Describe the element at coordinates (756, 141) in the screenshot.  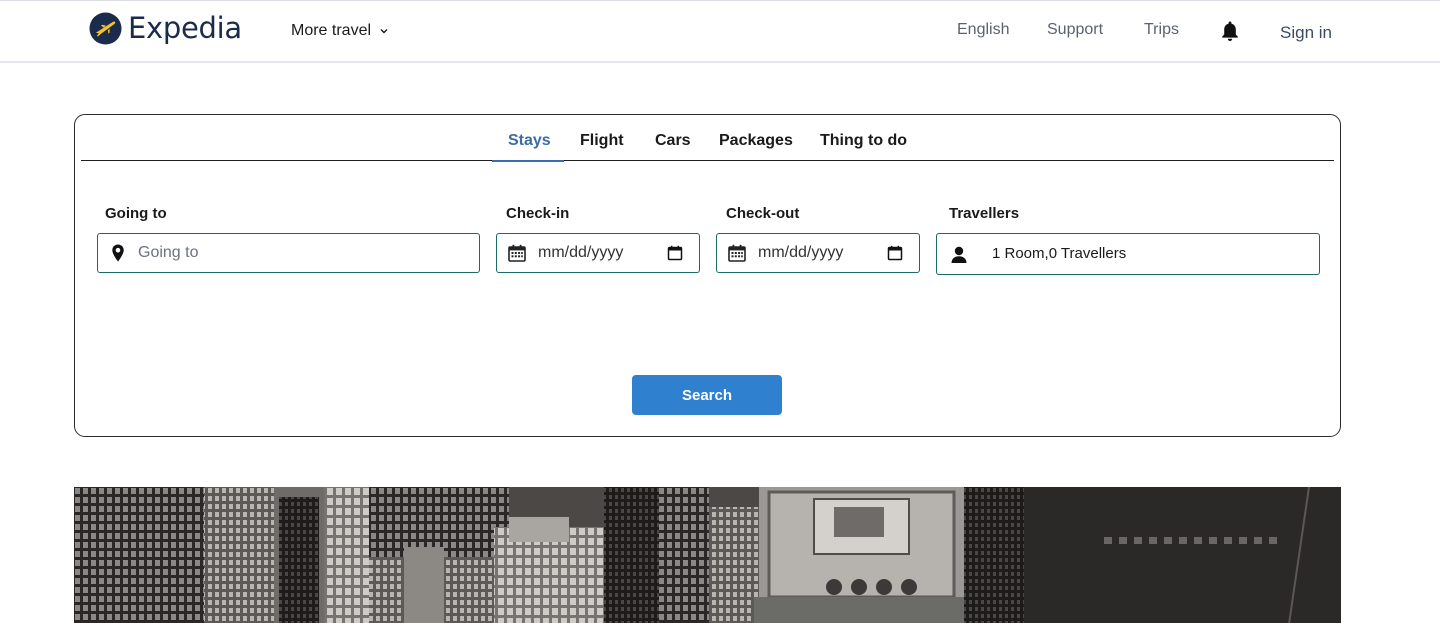
I see `tab-packages: Packages` at that location.